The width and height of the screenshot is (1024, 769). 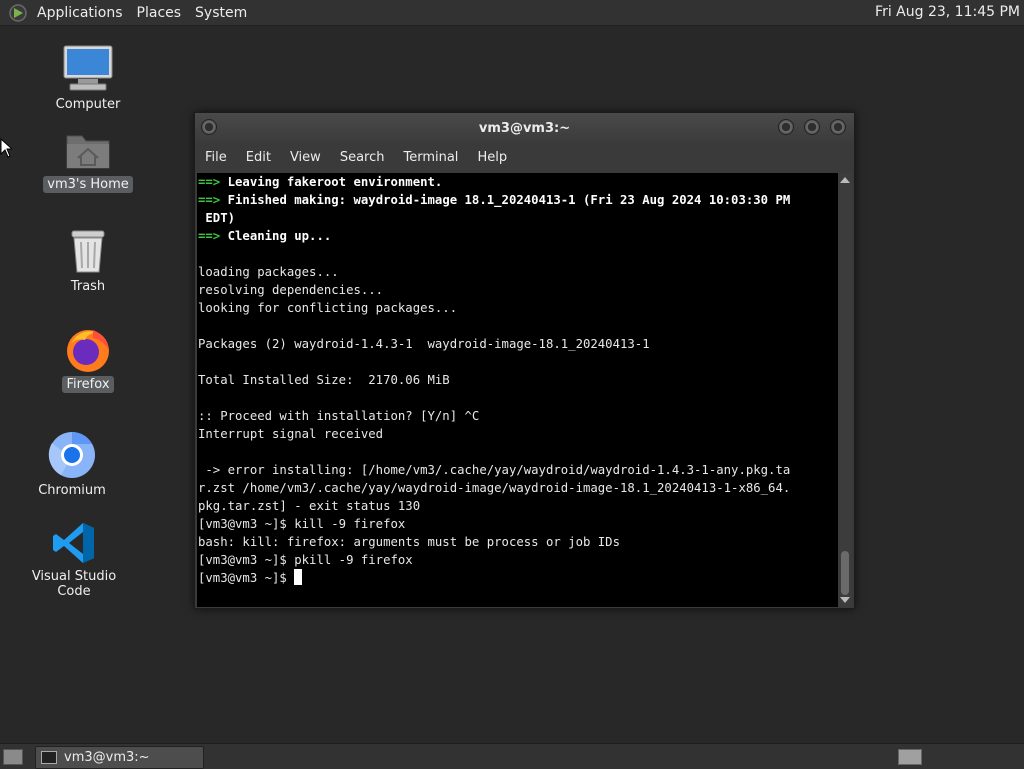 I want to click on minimize-button, so click(x=786, y=127).